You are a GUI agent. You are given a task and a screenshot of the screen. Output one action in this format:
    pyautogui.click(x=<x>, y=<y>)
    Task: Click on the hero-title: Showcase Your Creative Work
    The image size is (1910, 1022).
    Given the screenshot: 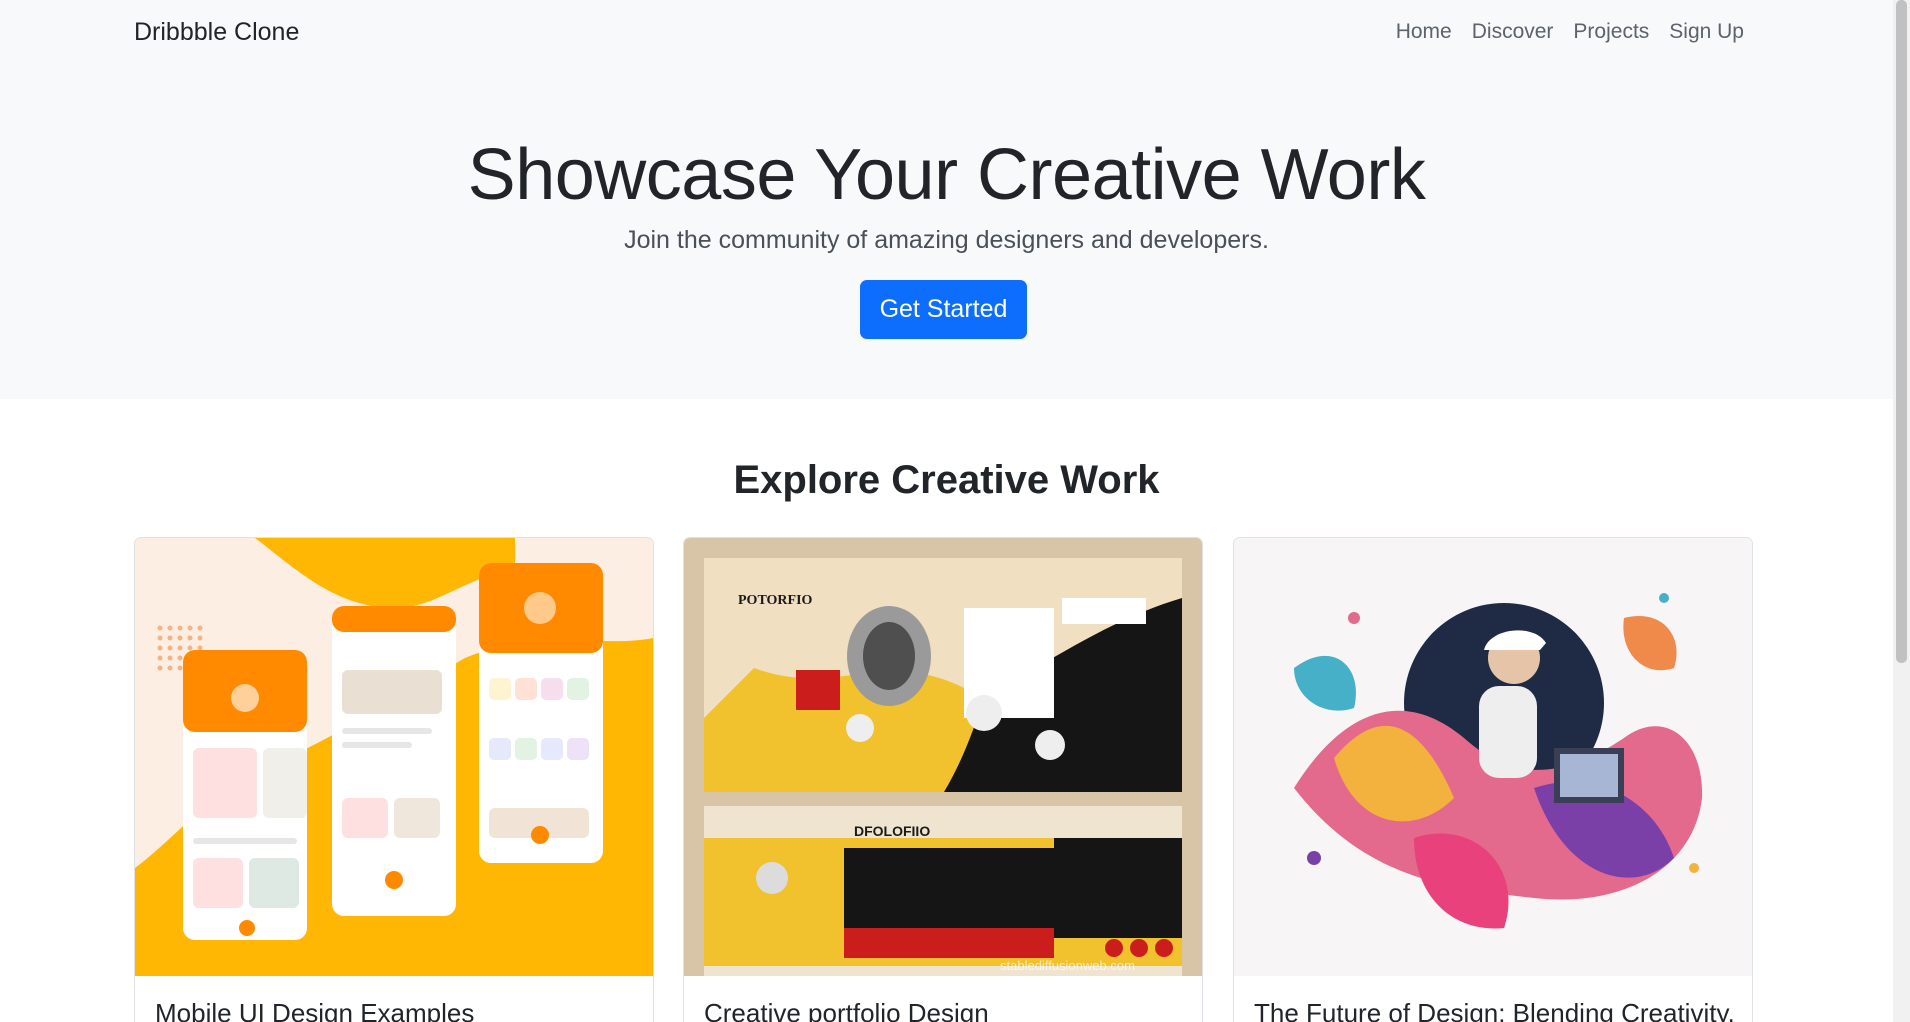 What is the action you would take?
    pyautogui.click(x=946, y=175)
    